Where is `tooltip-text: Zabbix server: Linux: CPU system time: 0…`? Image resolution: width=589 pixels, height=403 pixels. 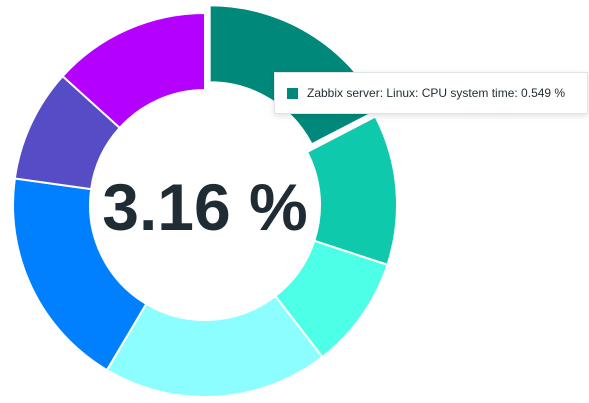
tooltip-text: Zabbix server: Linux: CPU system time: 0… is located at coordinates (436, 93).